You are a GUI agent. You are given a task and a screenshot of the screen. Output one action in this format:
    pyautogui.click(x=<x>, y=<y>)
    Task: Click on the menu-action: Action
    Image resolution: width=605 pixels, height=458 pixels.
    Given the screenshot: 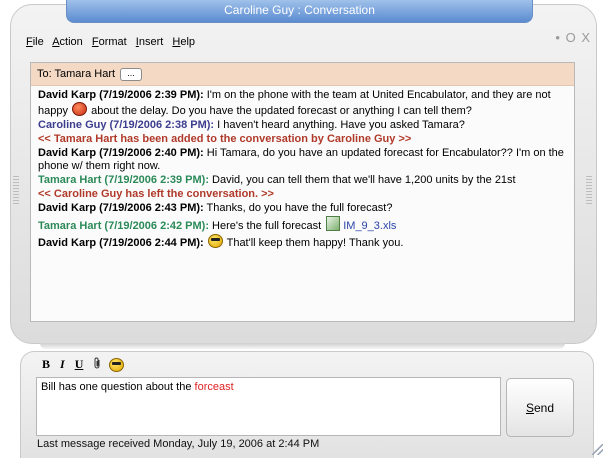 What is the action you would take?
    pyautogui.click(x=67, y=42)
    